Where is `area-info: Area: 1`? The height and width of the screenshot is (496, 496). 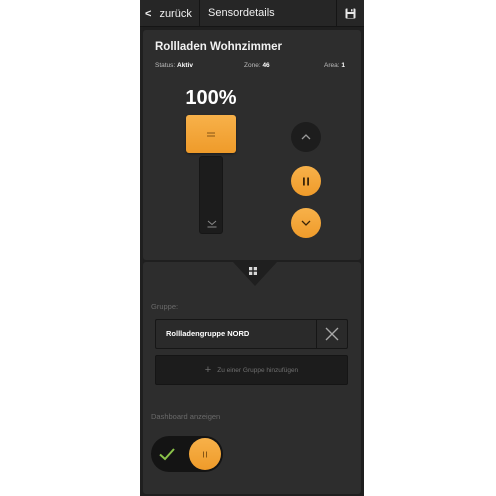 area-info: Area: 1 is located at coordinates (334, 65).